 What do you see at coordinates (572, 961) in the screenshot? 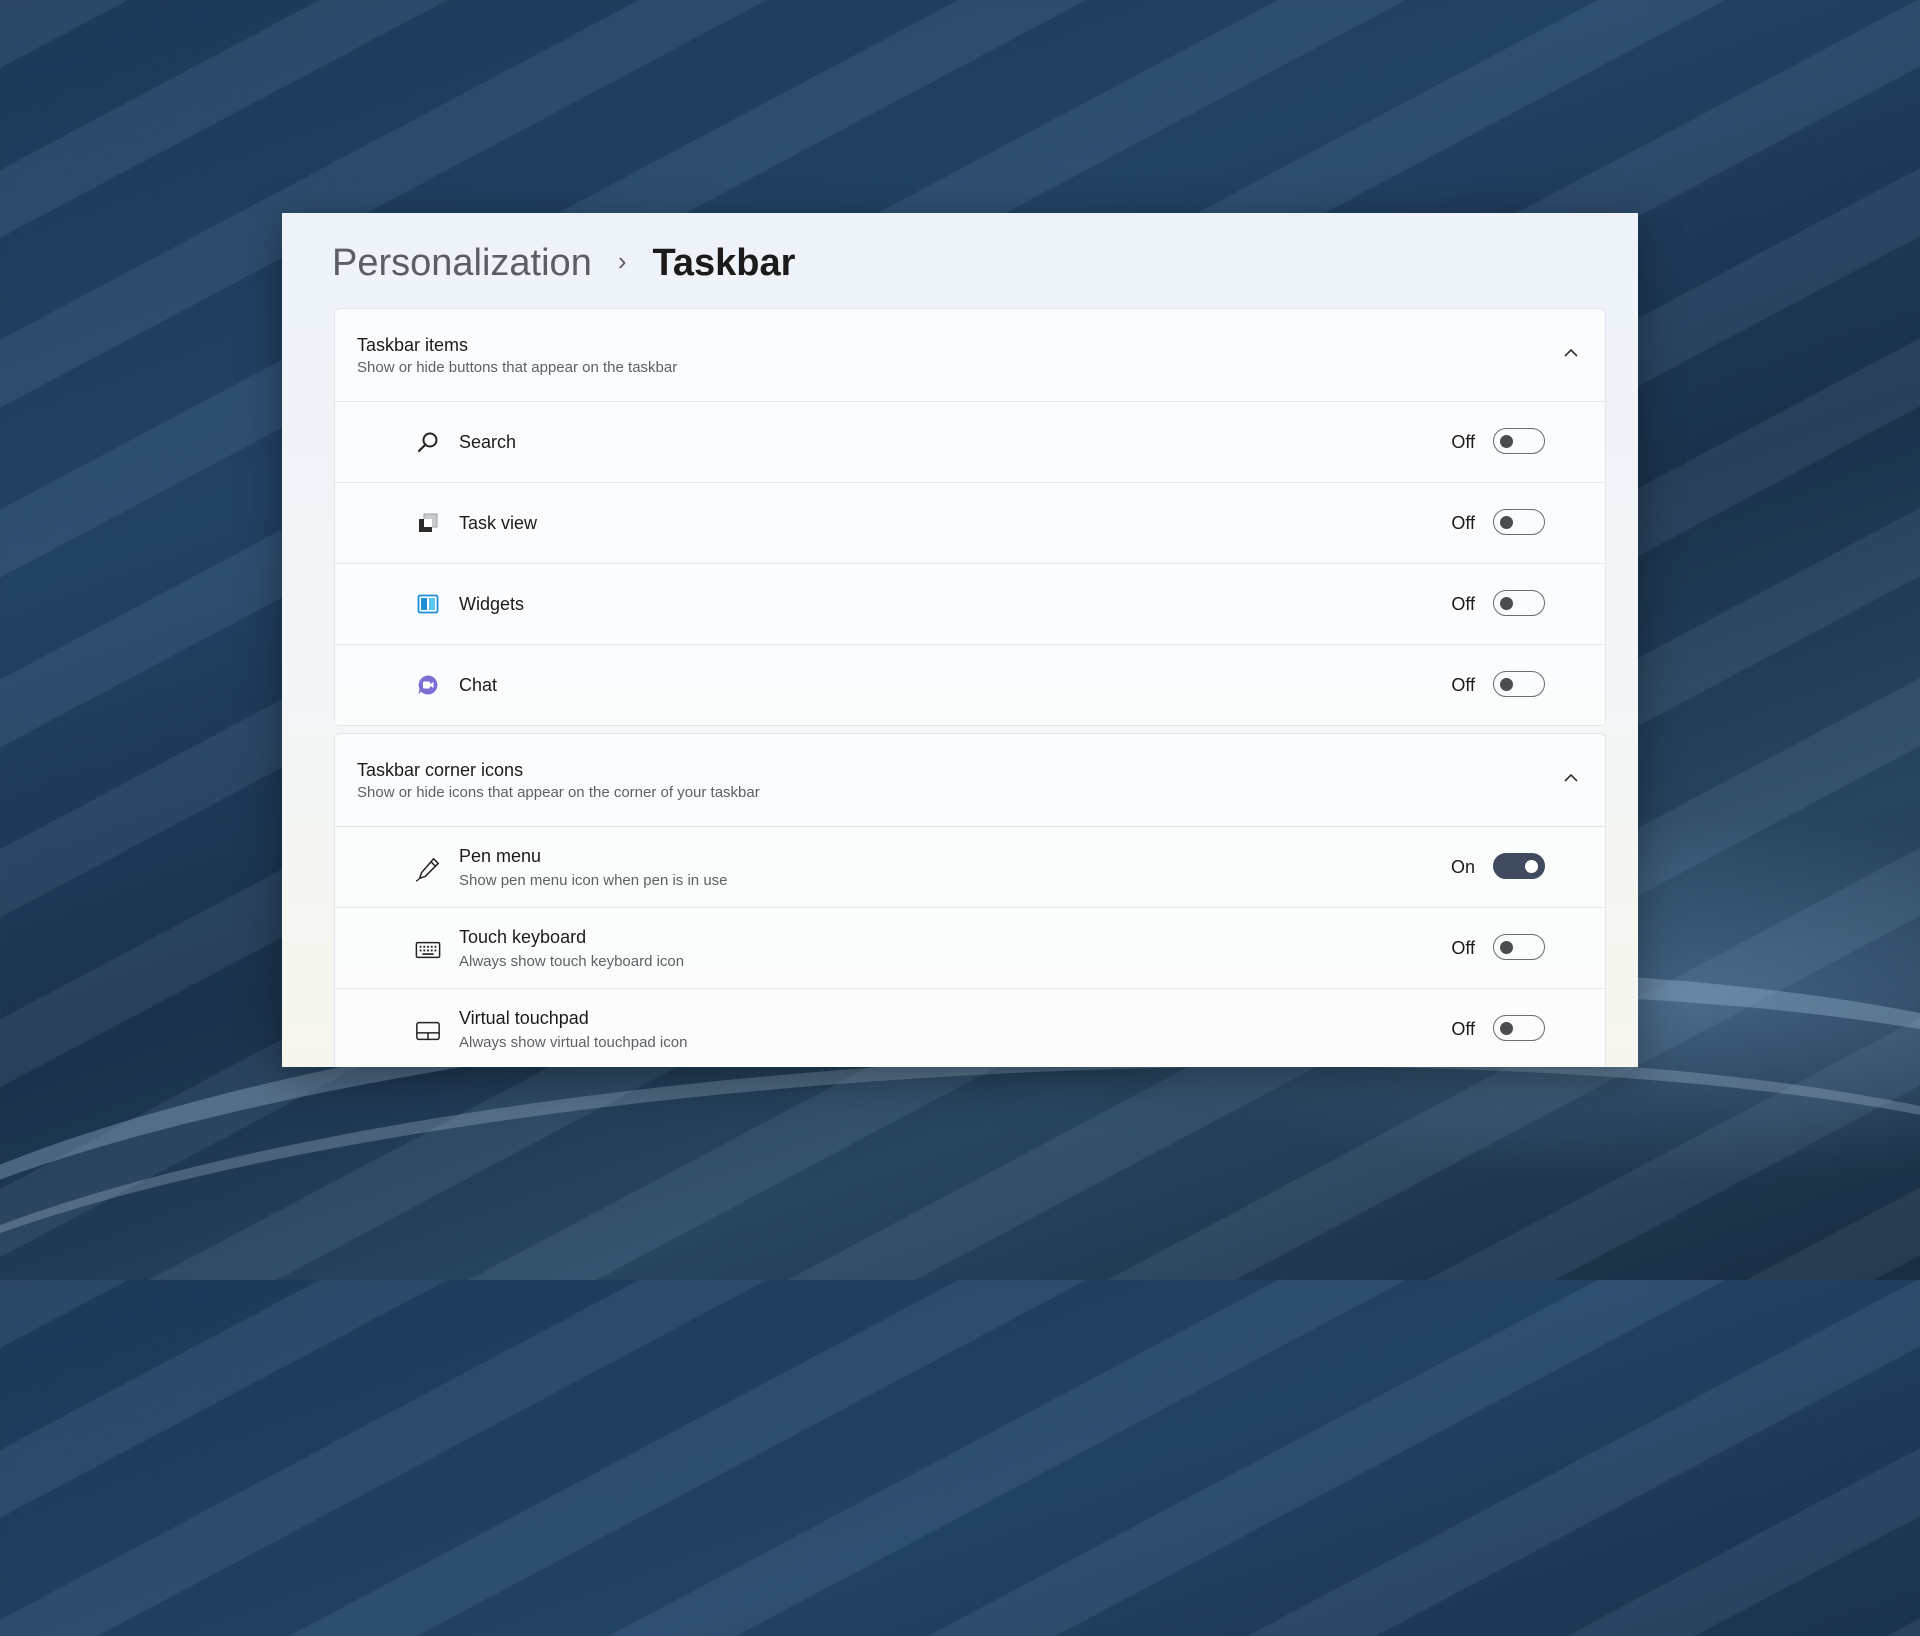
I see `setting-description: Always show touch keyboard icon` at bounding box center [572, 961].